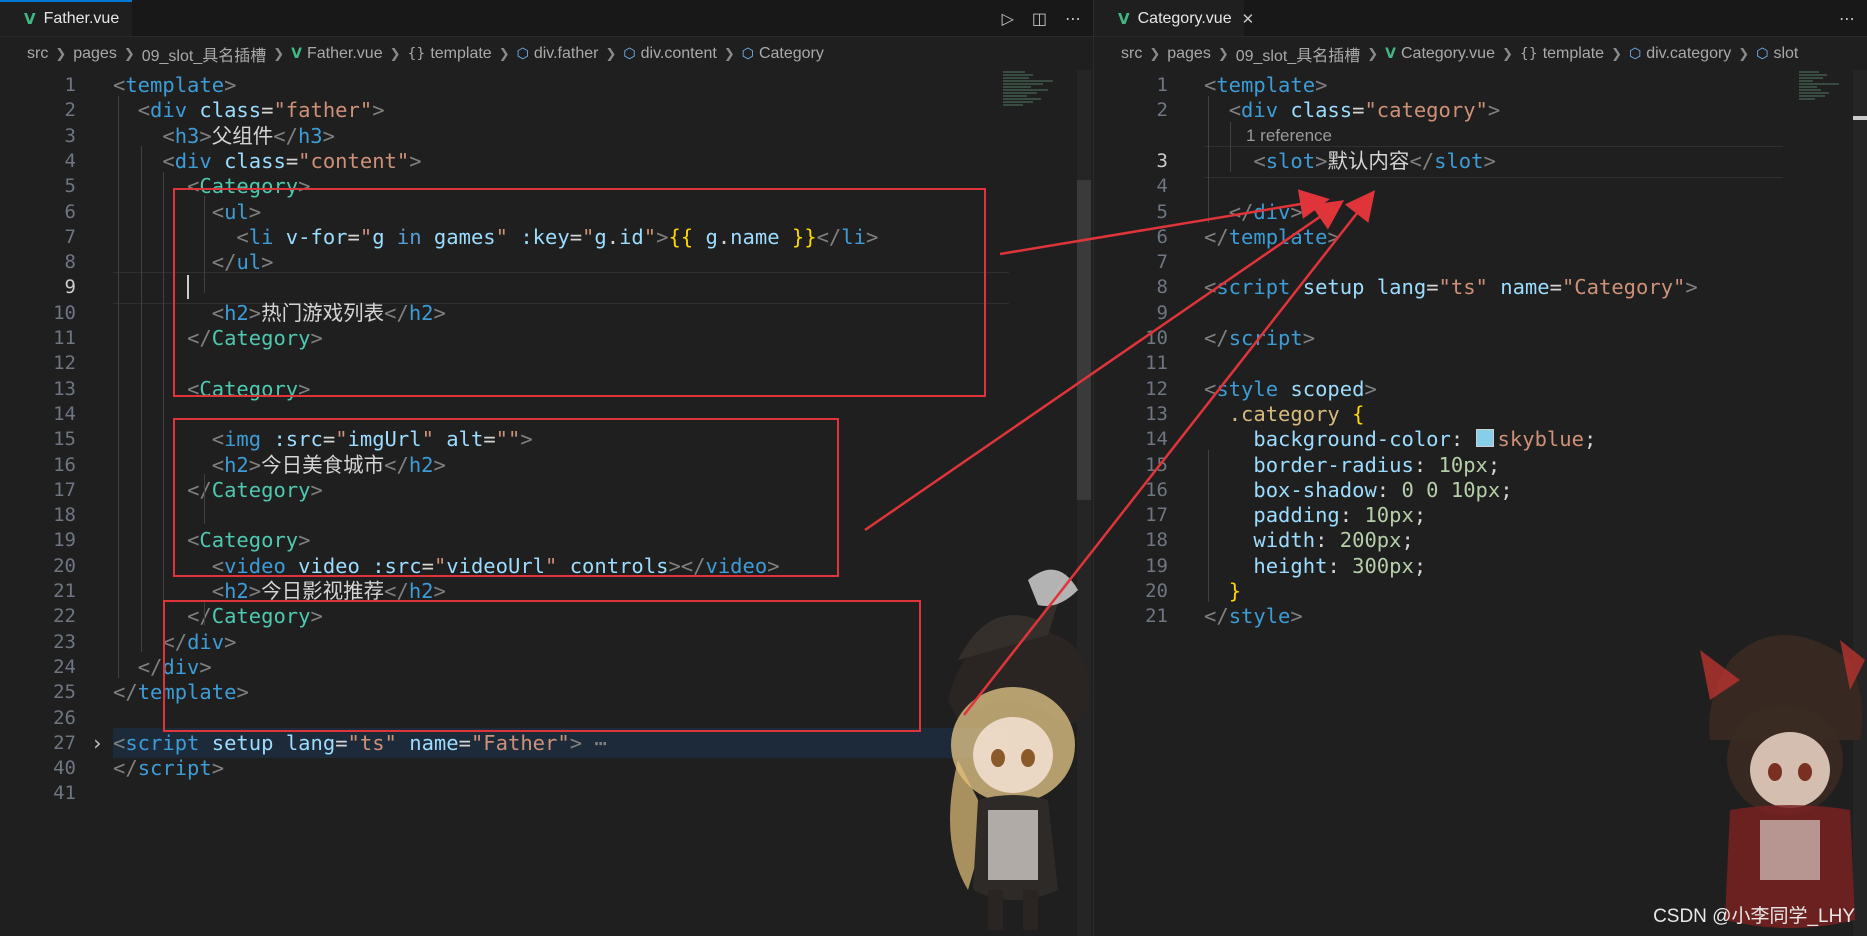 This screenshot has width=1867, height=936. I want to click on breadcrumb-item: V Father.vue, so click(336, 54).